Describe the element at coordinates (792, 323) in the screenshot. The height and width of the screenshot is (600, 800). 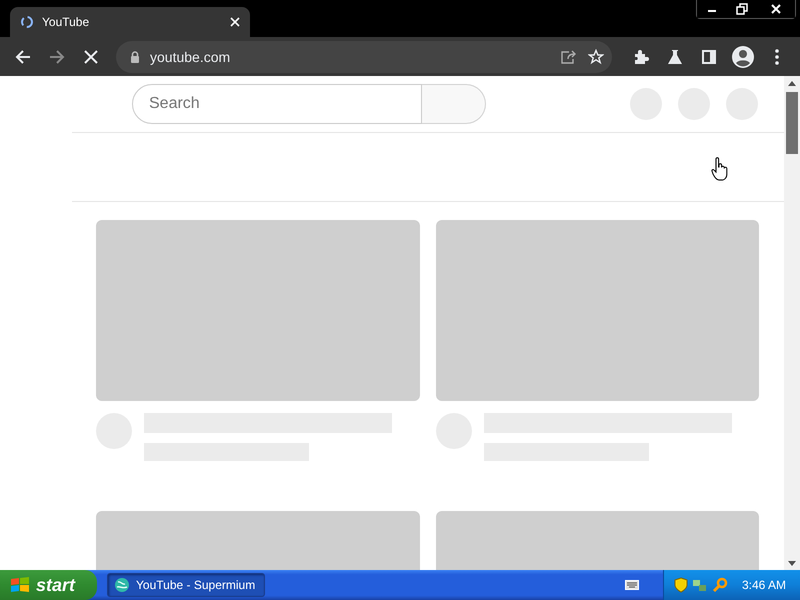
I see `scrollbar` at that location.